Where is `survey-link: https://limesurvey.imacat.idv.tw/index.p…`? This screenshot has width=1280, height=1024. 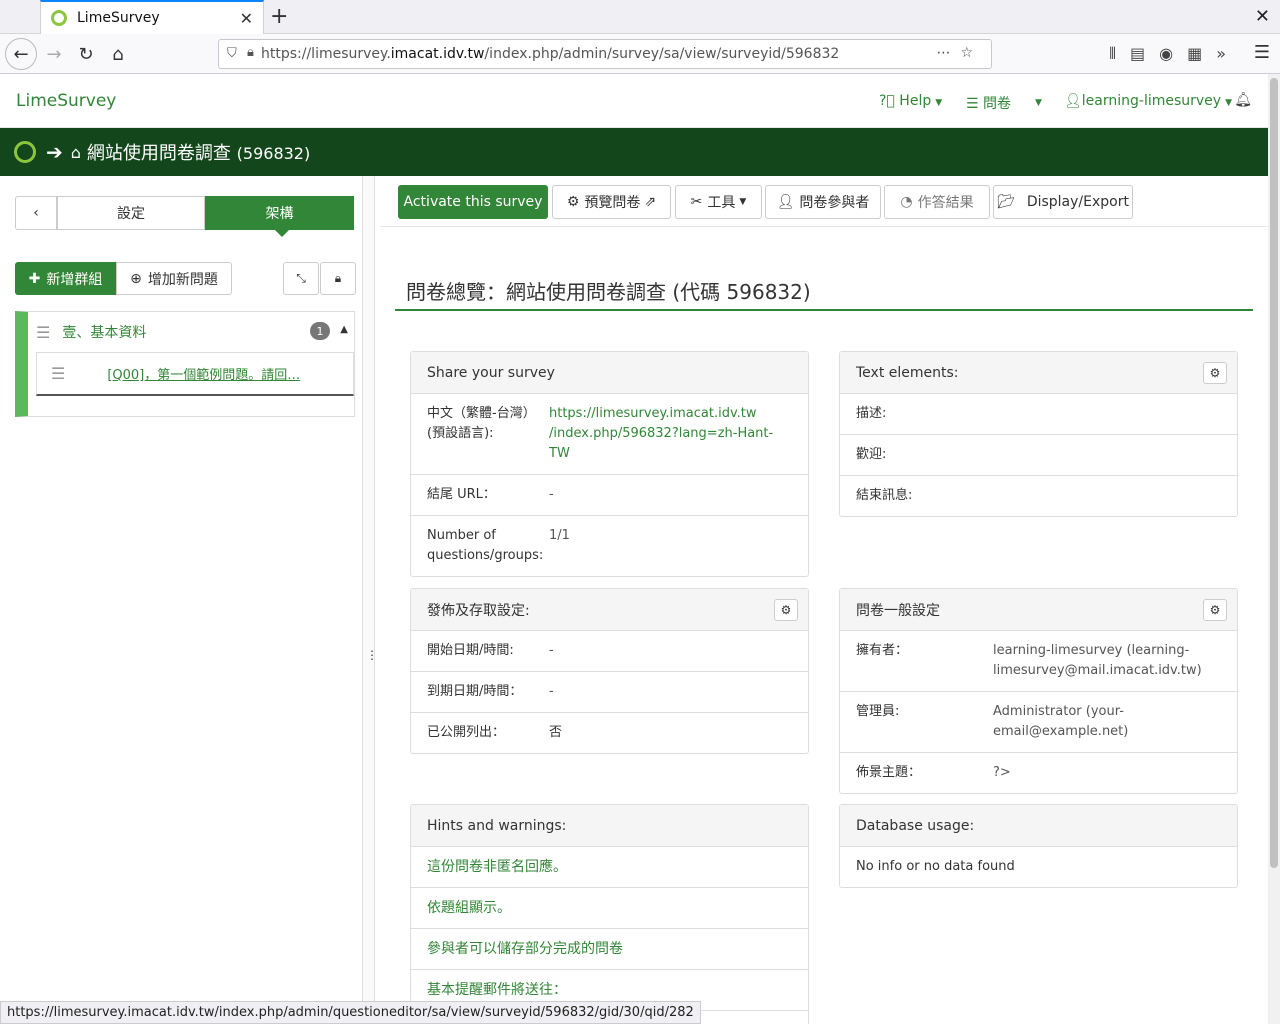
survey-link: https://limesurvey.imacat.idv.tw/index.p… is located at coordinates (670, 434).